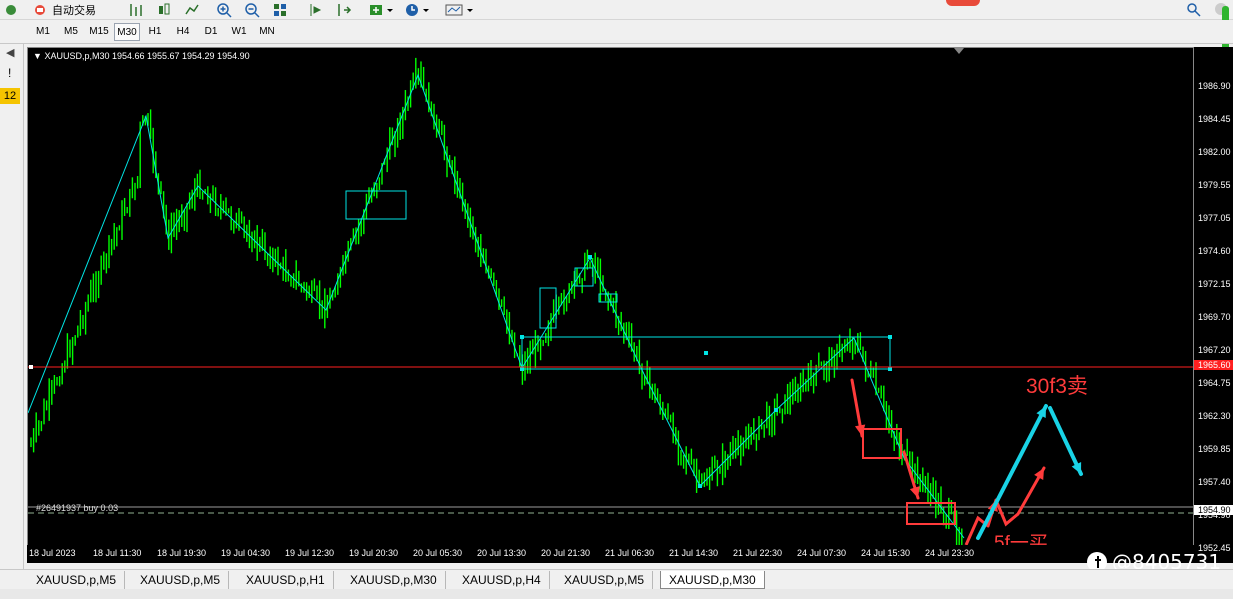  Describe the element at coordinates (31, 367) in the screenshot. I see `line-anchor` at that location.